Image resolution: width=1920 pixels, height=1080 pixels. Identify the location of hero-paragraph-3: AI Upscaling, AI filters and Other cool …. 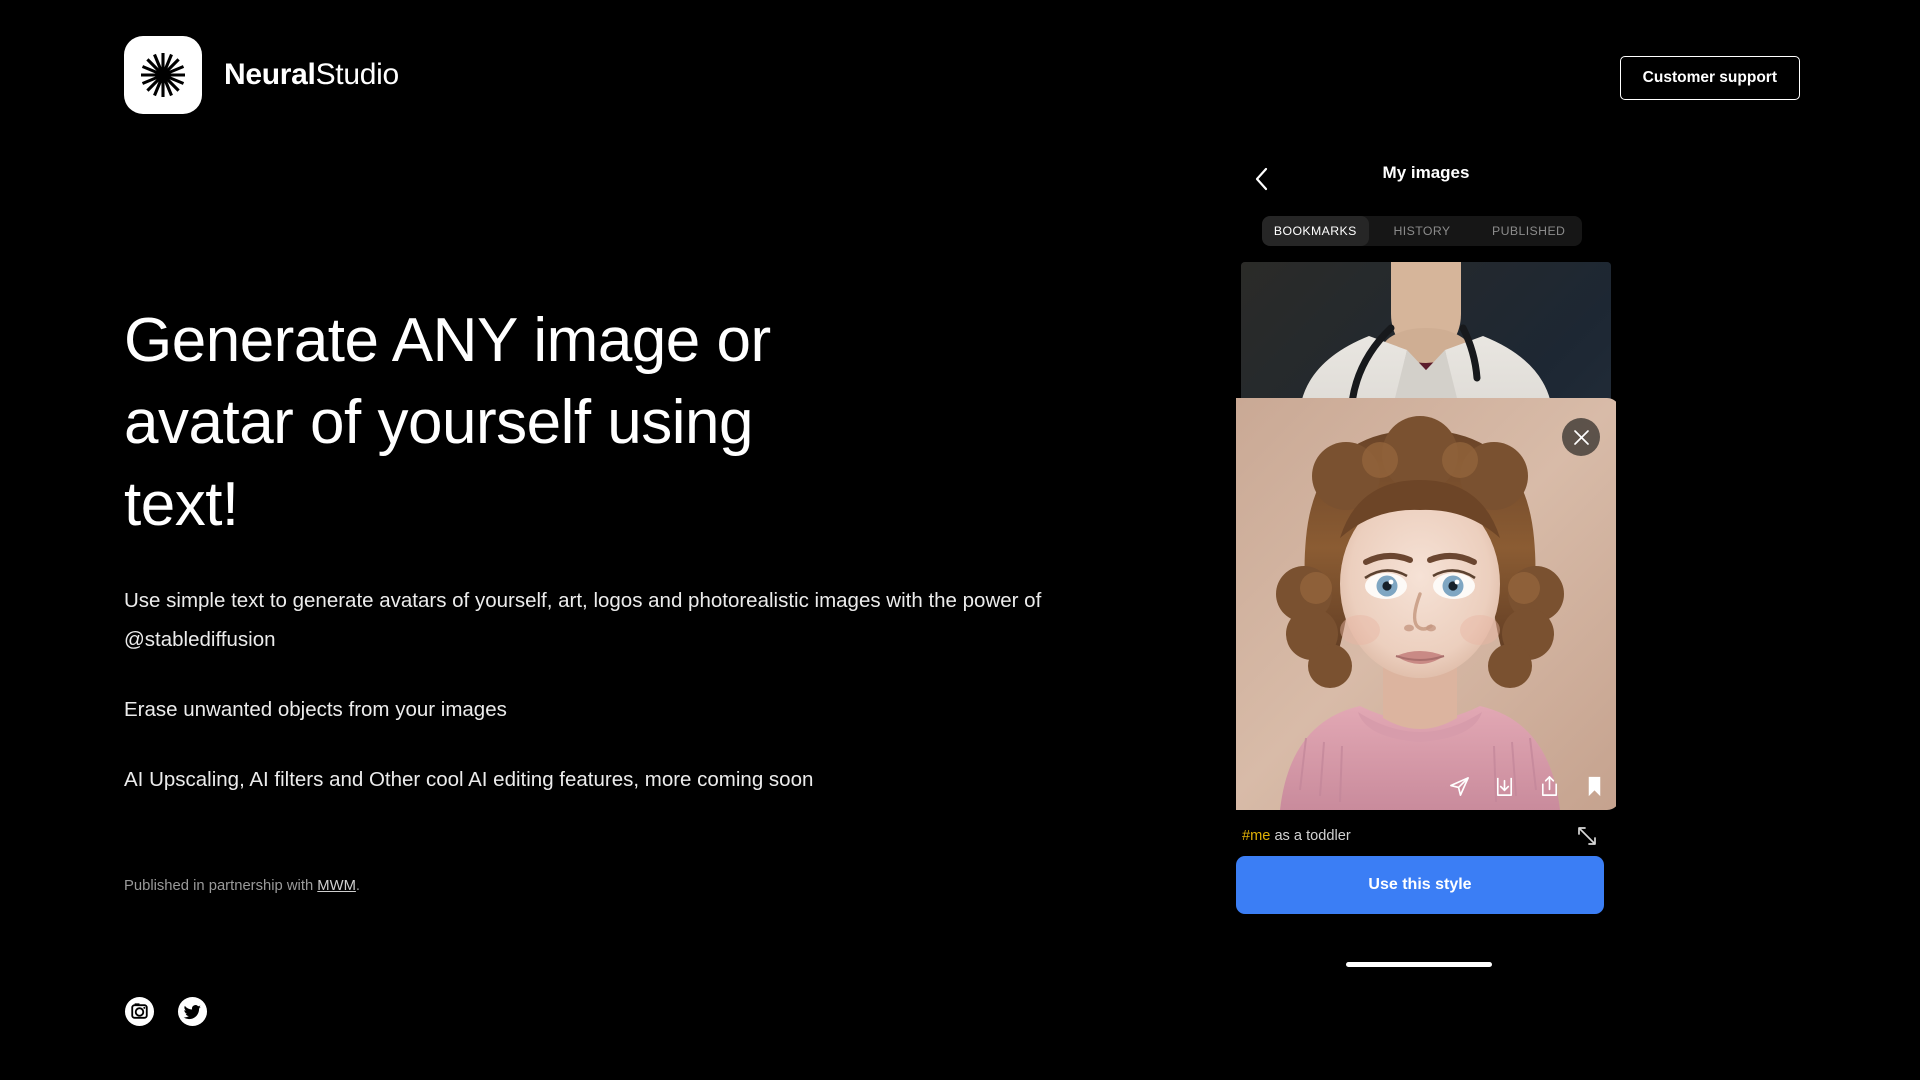
(469, 779).